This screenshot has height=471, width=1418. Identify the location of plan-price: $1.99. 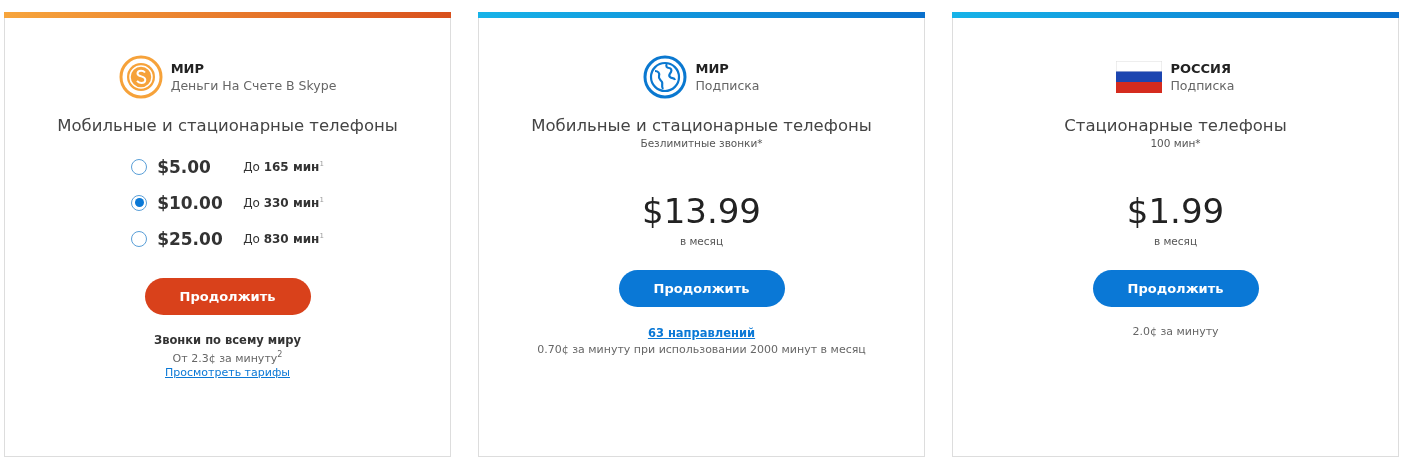
(1175, 211).